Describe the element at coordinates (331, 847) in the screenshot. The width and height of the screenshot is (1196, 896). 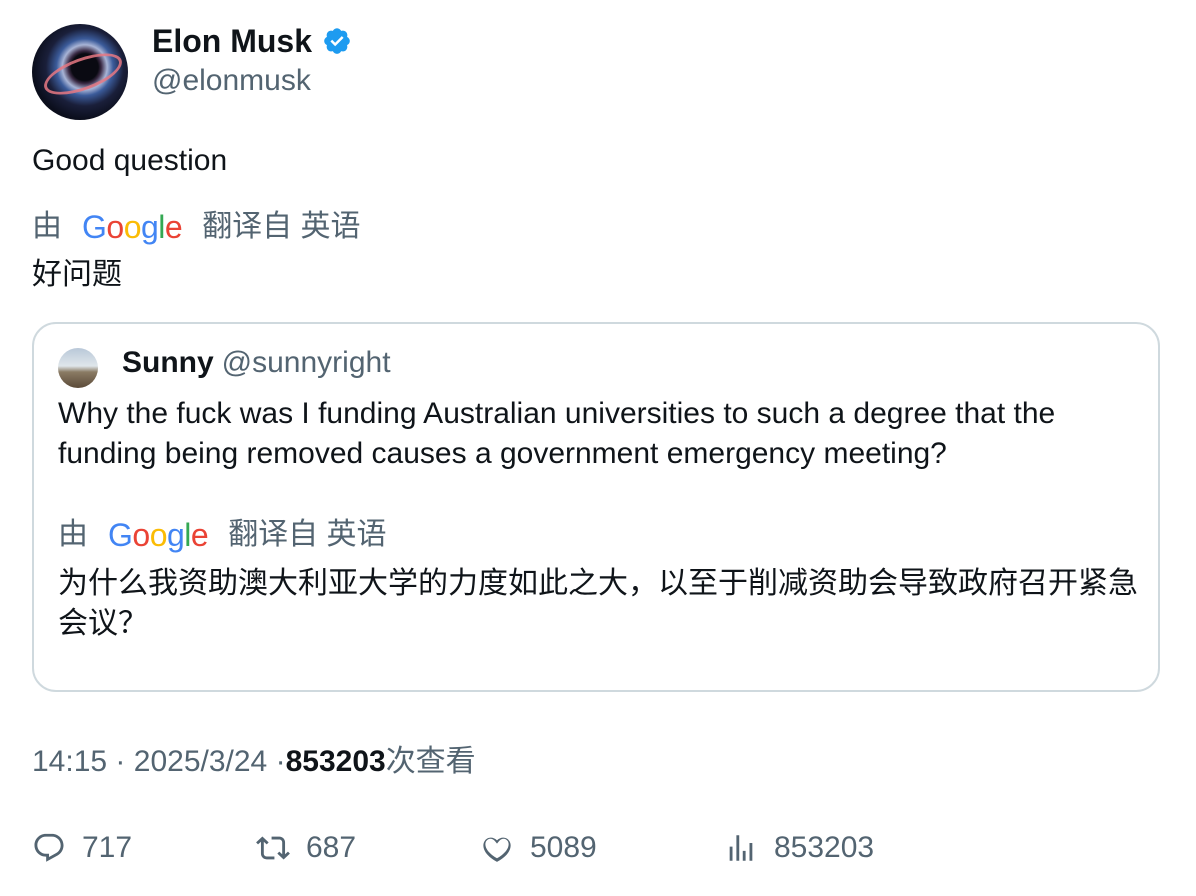
I see `repost-count: 687` at that location.